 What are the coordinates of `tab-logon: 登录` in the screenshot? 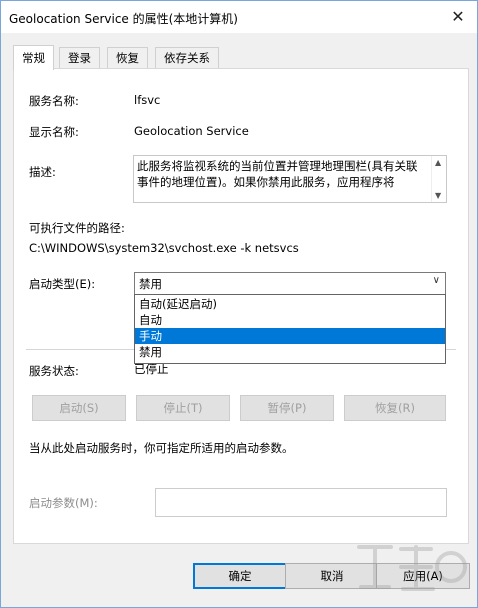 It's located at (79, 58).